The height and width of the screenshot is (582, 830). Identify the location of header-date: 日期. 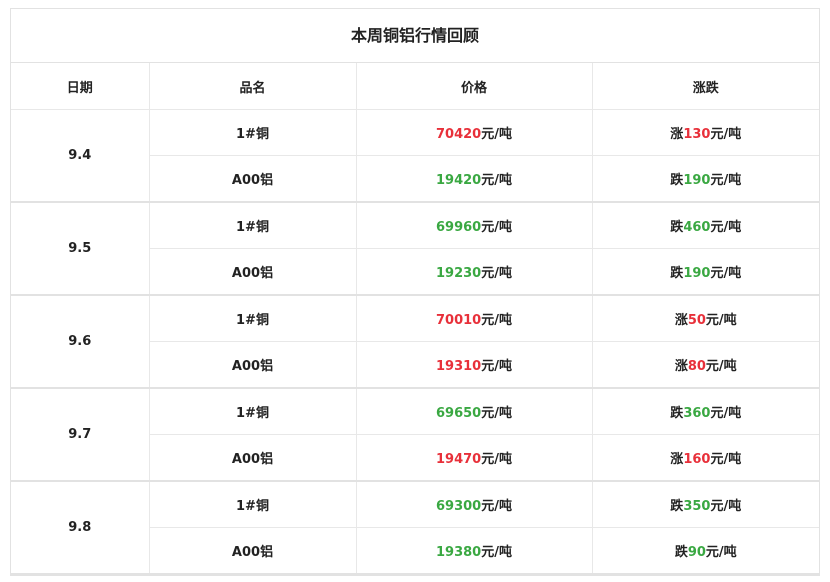
(80, 86).